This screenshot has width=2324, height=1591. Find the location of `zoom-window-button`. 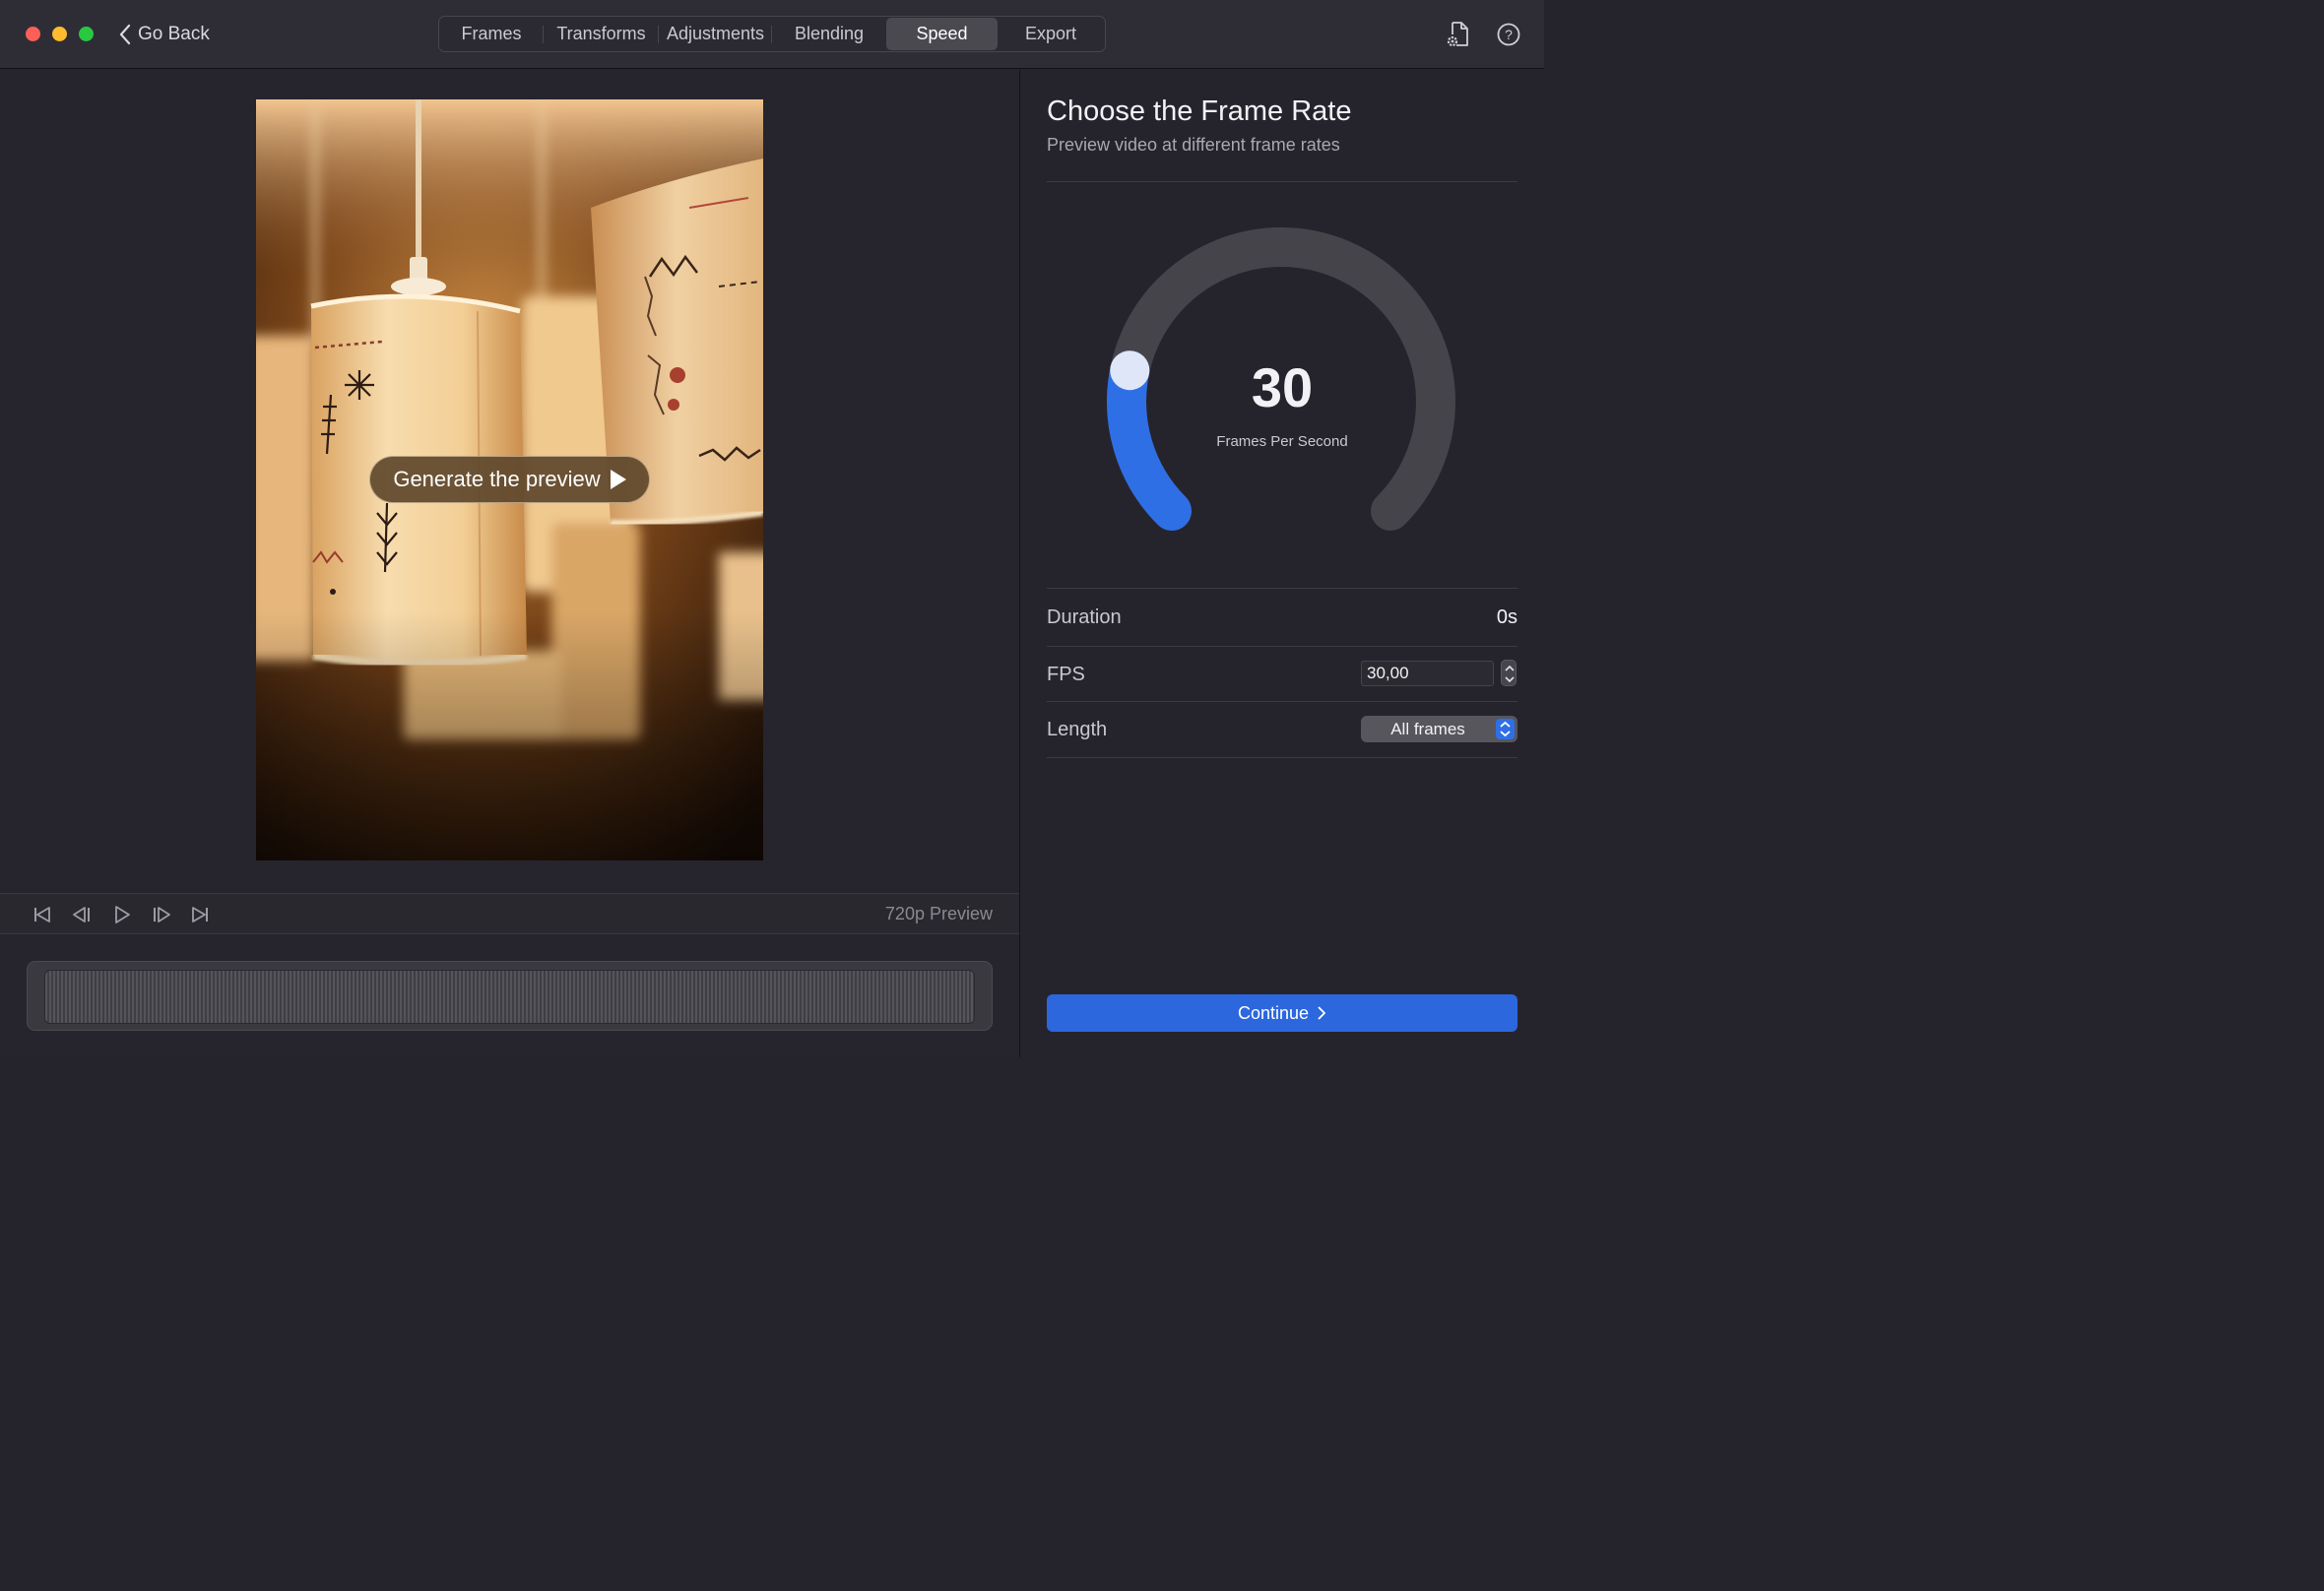

zoom-window-button is located at coordinates (86, 34).